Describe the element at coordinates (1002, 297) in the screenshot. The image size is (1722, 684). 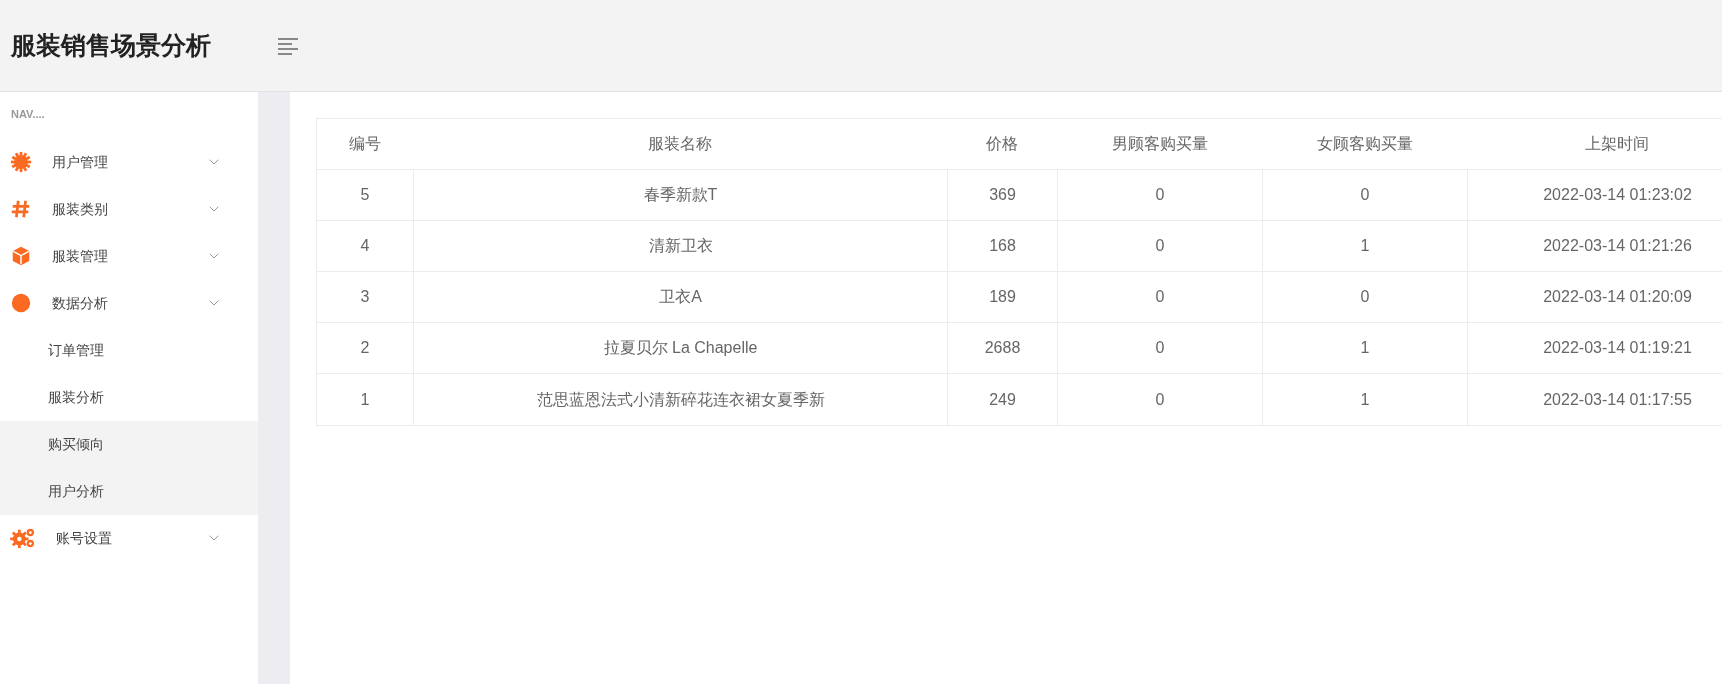
I see `table-cell: 189` at that location.